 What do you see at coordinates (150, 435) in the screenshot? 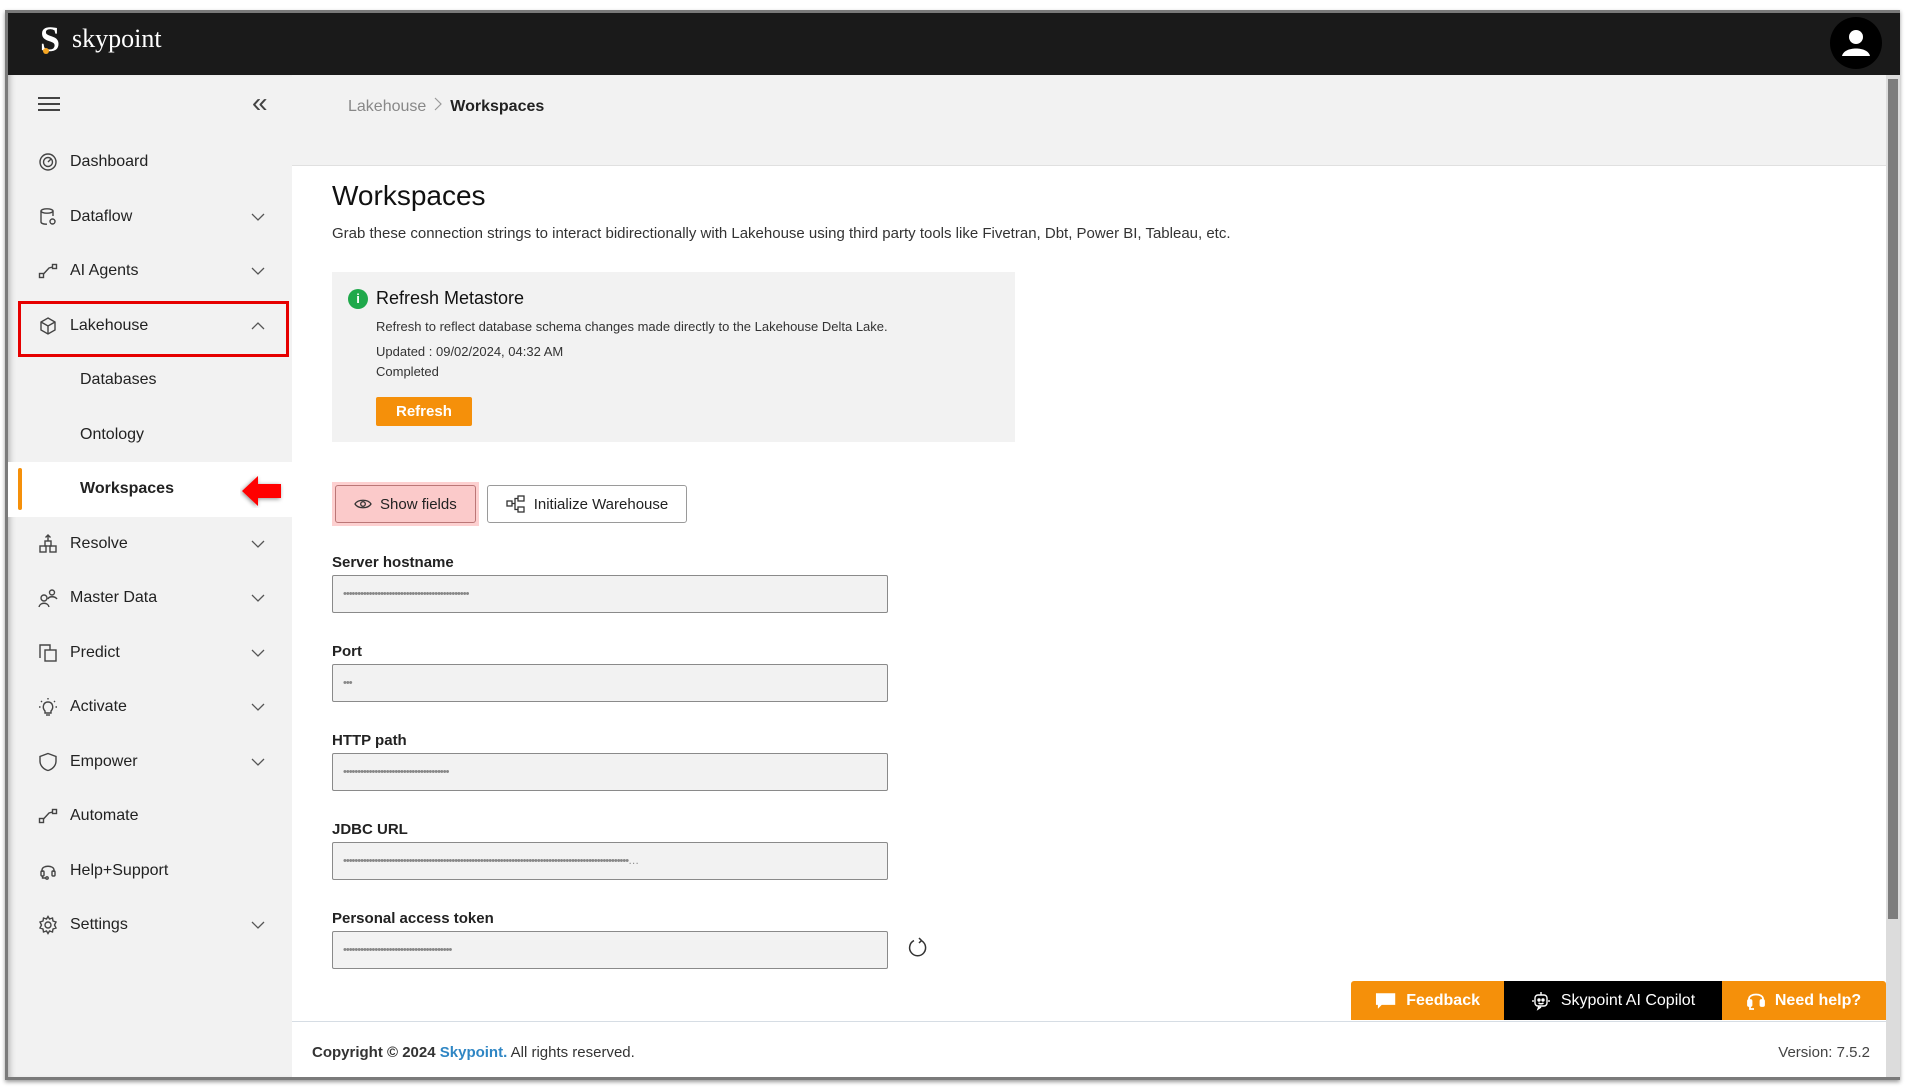
I see `sidebar-subitem-ontology: Ontology` at bounding box center [150, 435].